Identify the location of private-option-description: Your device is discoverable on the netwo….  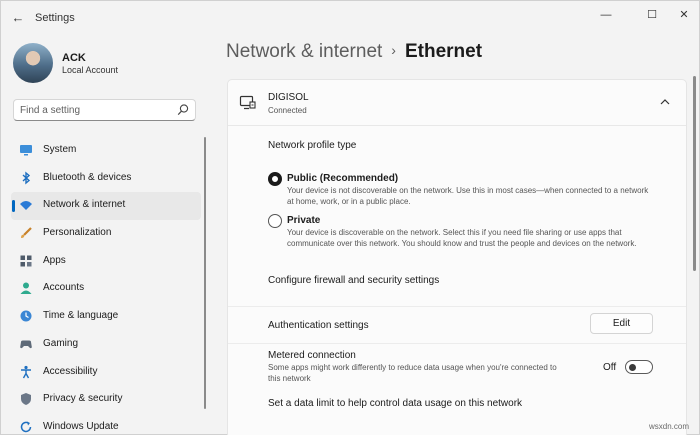
(462, 238).